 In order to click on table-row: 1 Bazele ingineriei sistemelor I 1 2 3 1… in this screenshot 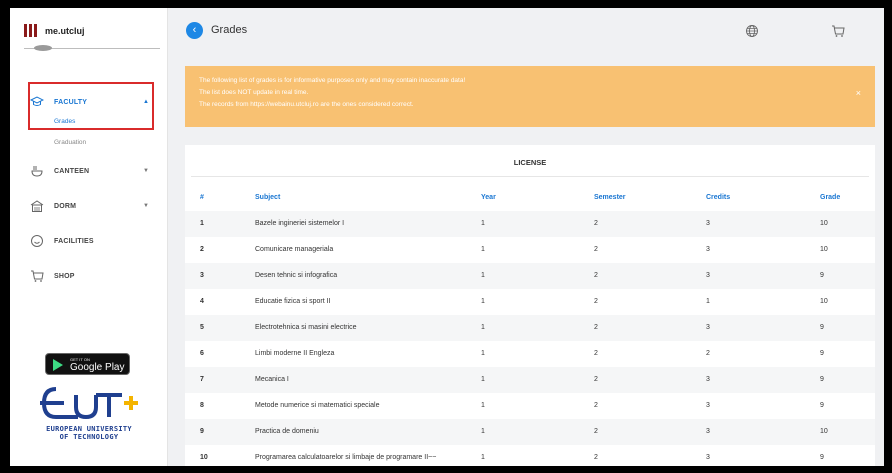, I will do `click(530, 224)`.